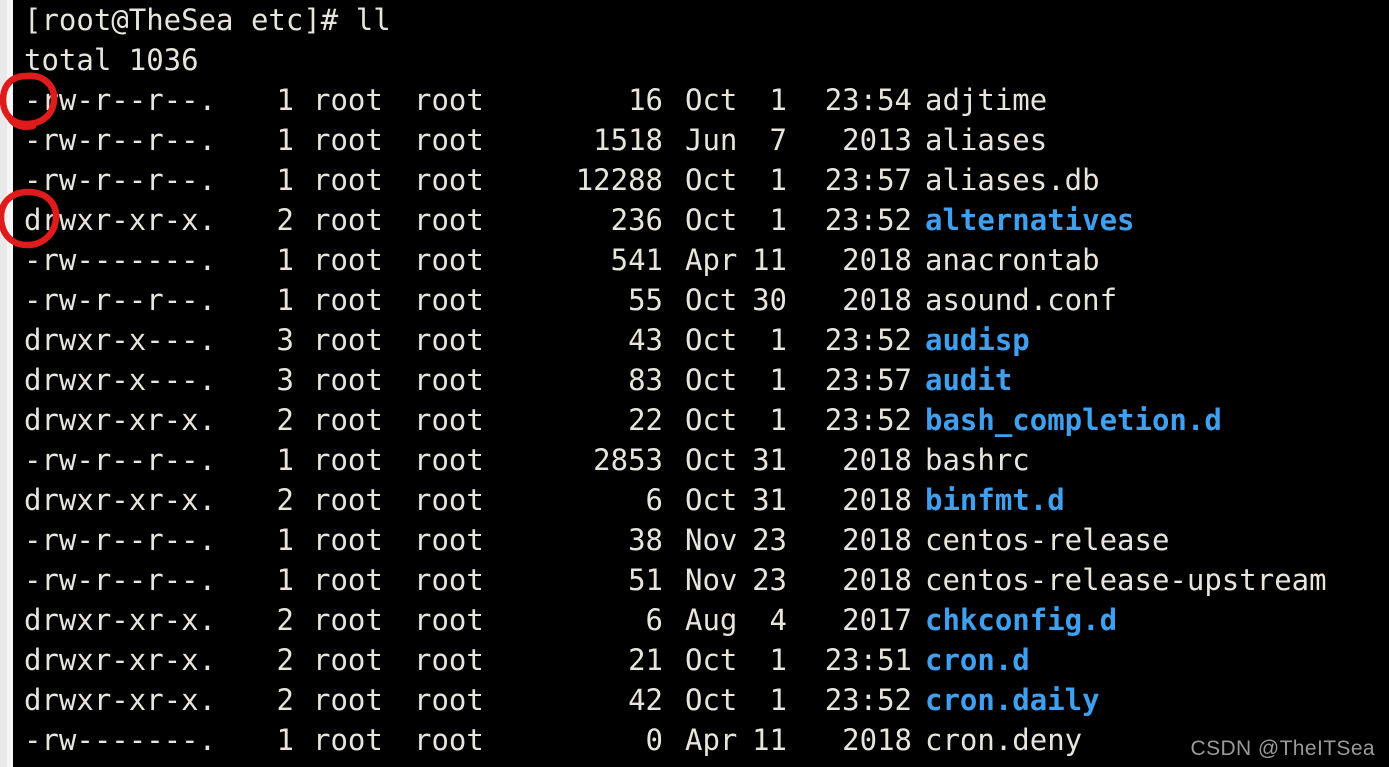 Image resolution: width=1389 pixels, height=767 pixels. Describe the element at coordinates (628, 140) in the screenshot. I see `file-size: 1518` at that location.